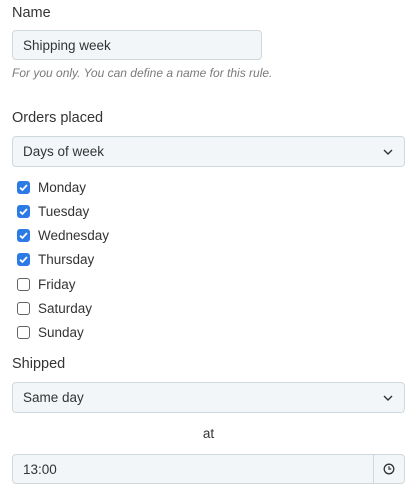  Describe the element at coordinates (57, 284) in the screenshot. I see `day-label: Friday` at that location.